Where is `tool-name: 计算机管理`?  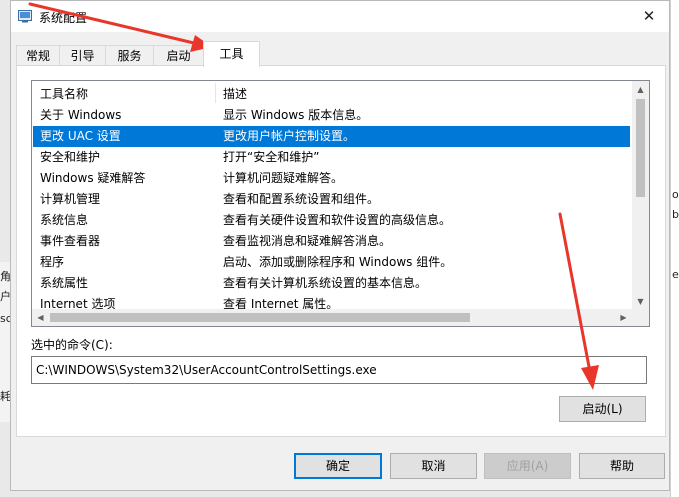
tool-name: 计算机管理 is located at coordinates (70, 199).